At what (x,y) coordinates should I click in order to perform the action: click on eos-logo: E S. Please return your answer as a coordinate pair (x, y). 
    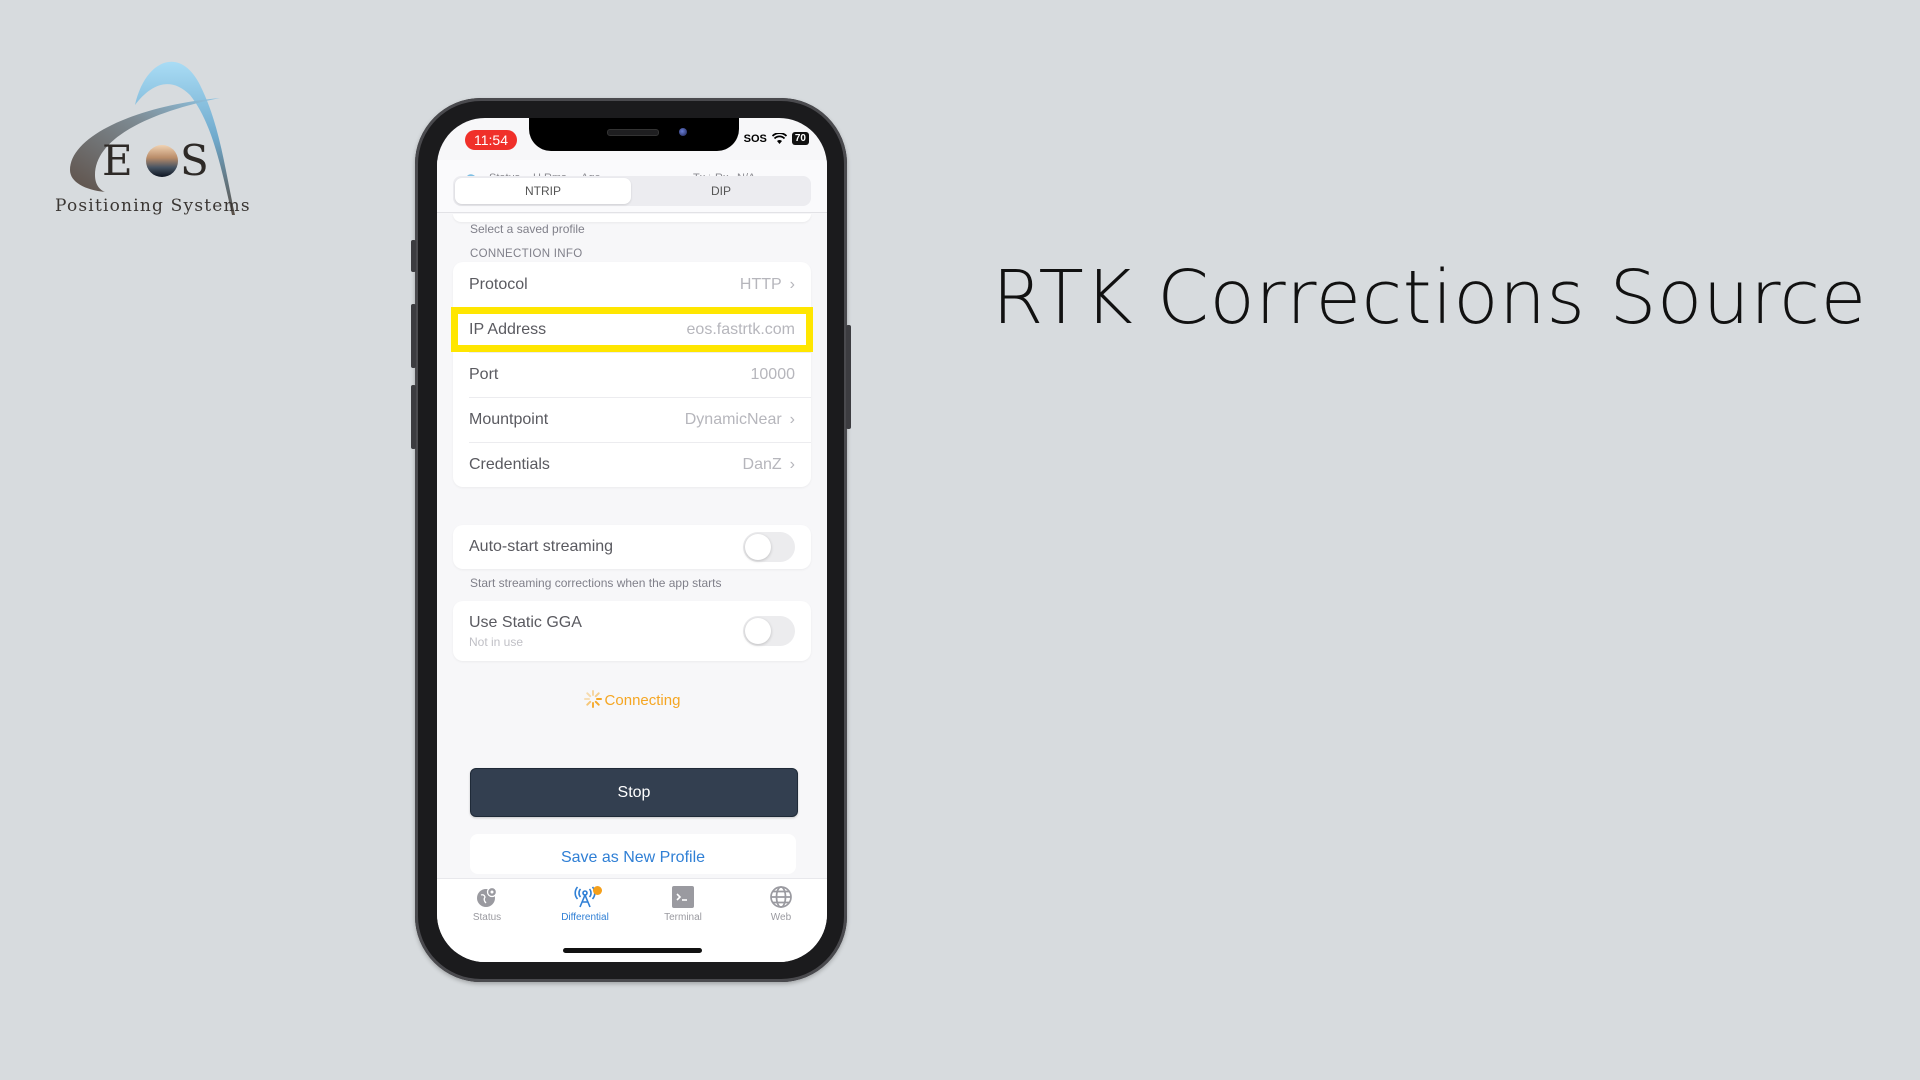
    Looking at the image, I should click on (152, 138).